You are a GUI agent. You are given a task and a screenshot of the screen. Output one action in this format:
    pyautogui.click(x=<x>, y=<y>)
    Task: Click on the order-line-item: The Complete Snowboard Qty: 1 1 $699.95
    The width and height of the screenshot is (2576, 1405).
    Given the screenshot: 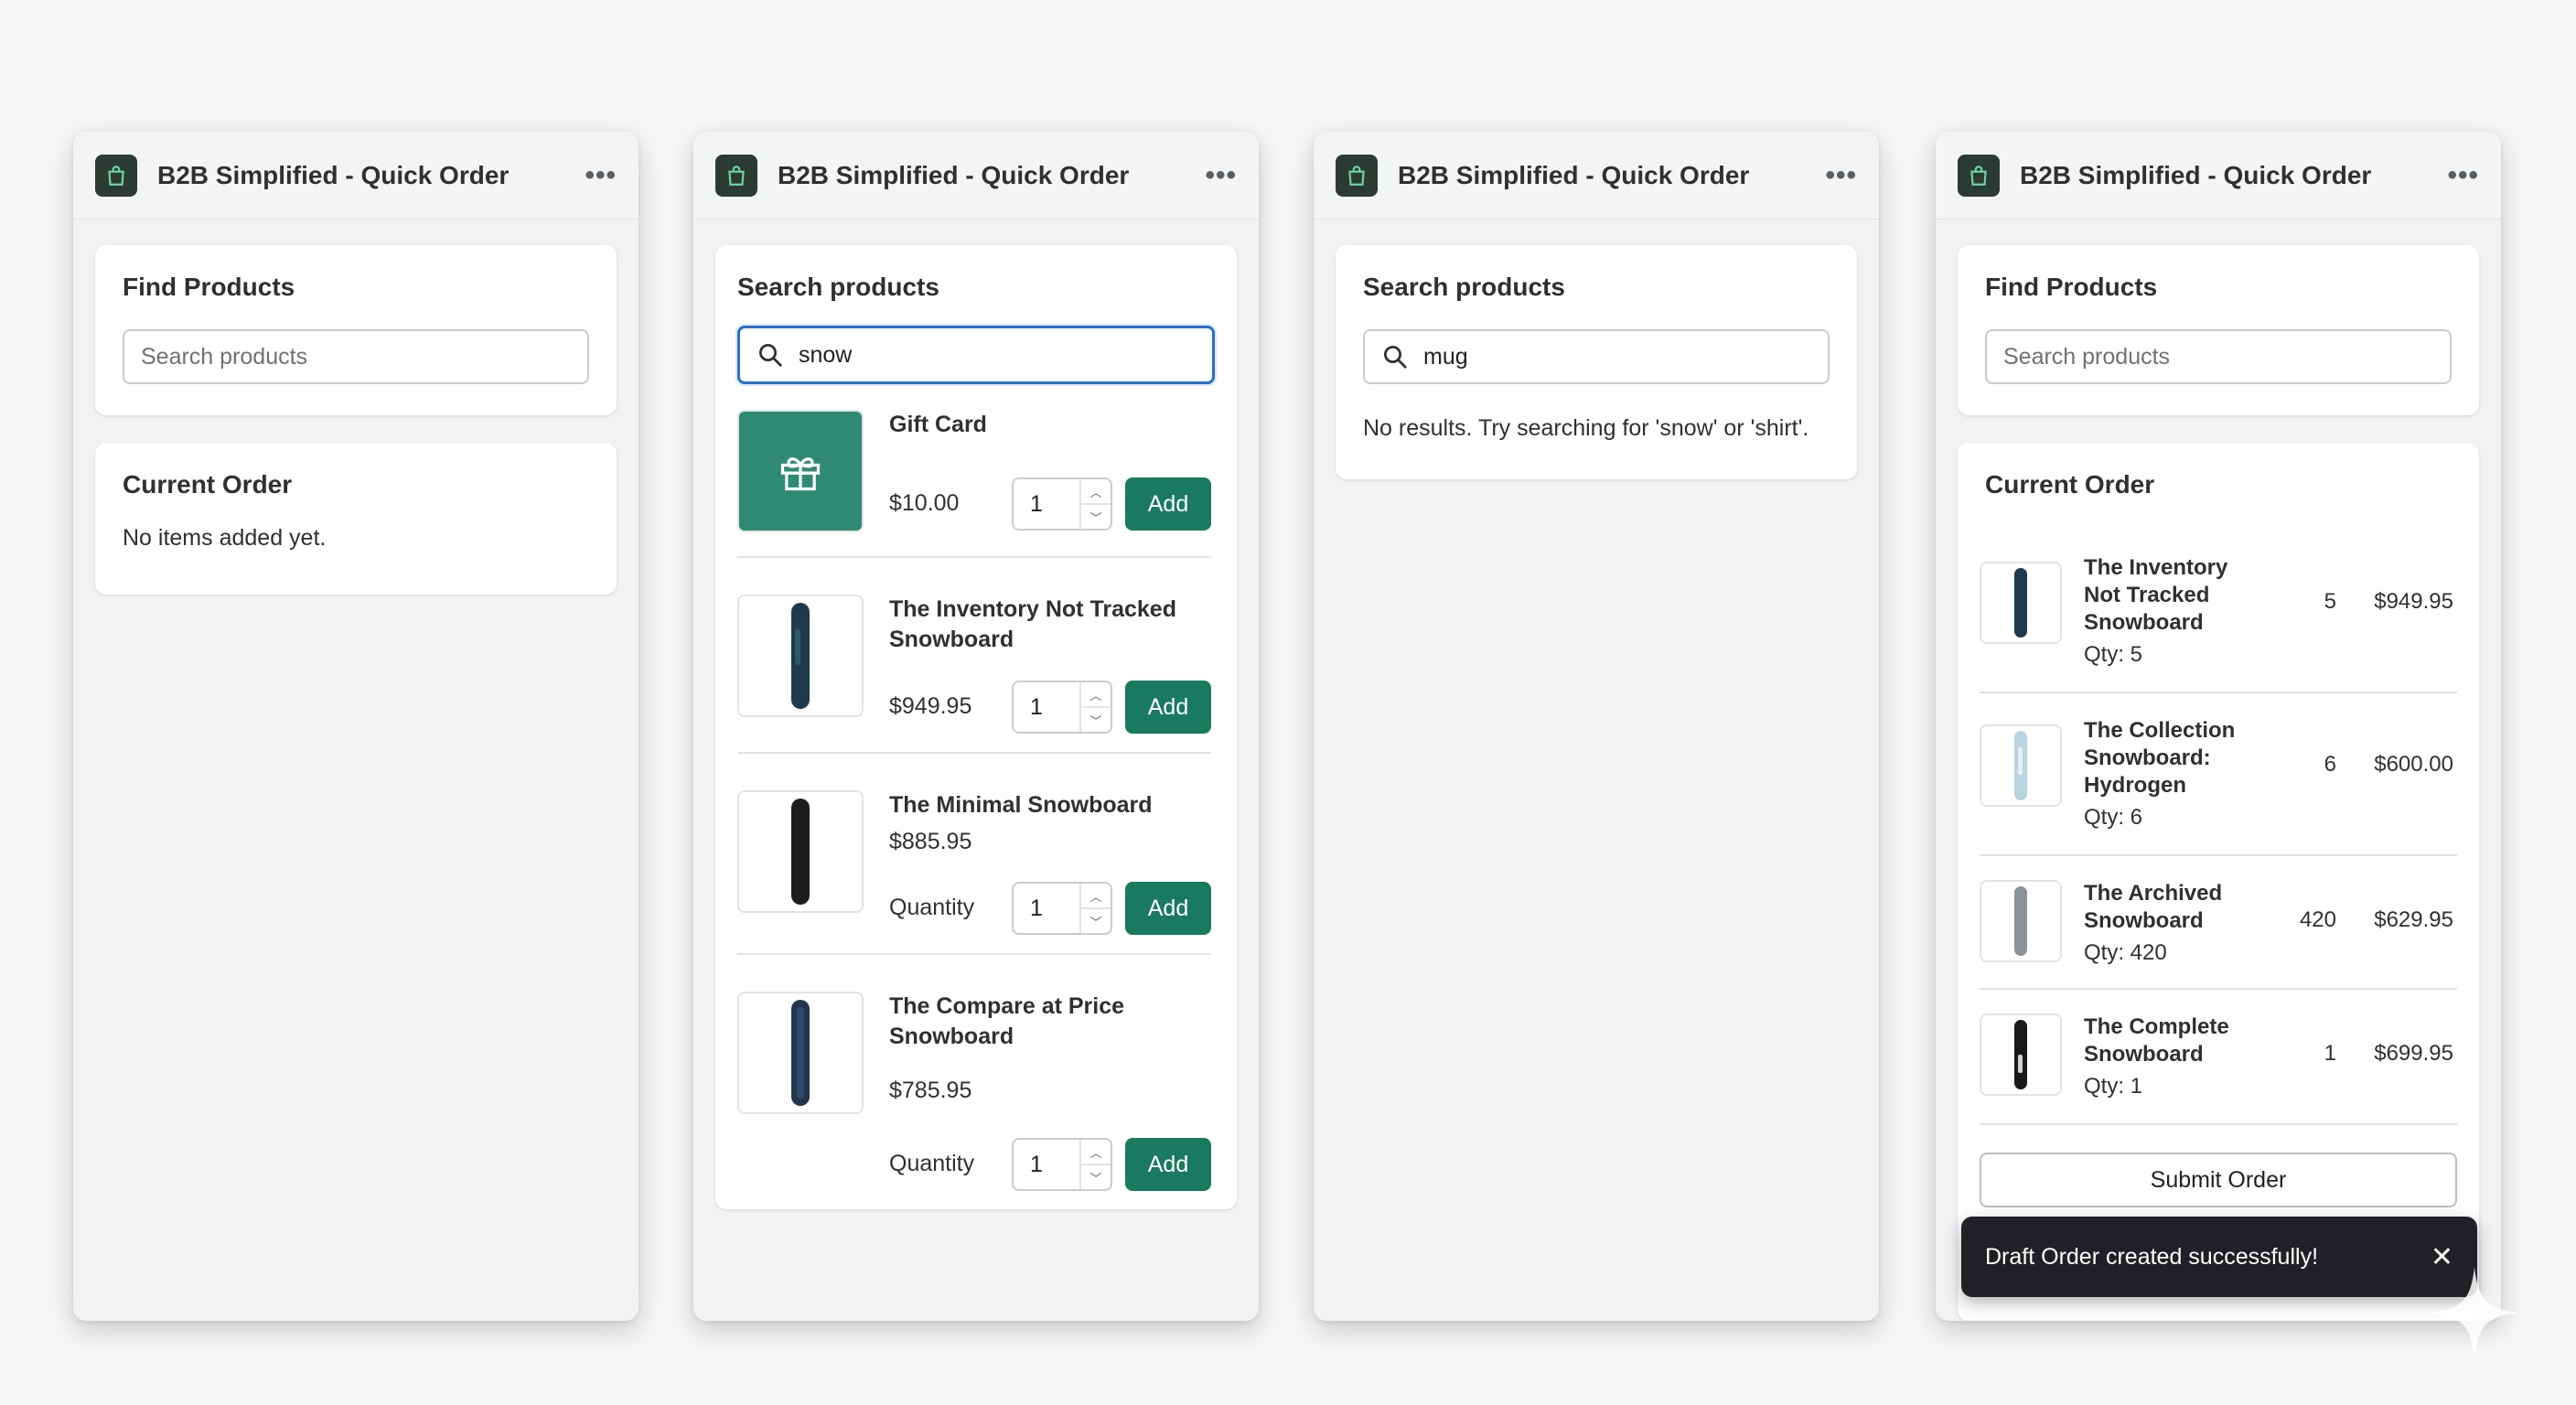 What is the action you would take?
    pyautogui.click(x=2216, y=1064)
    